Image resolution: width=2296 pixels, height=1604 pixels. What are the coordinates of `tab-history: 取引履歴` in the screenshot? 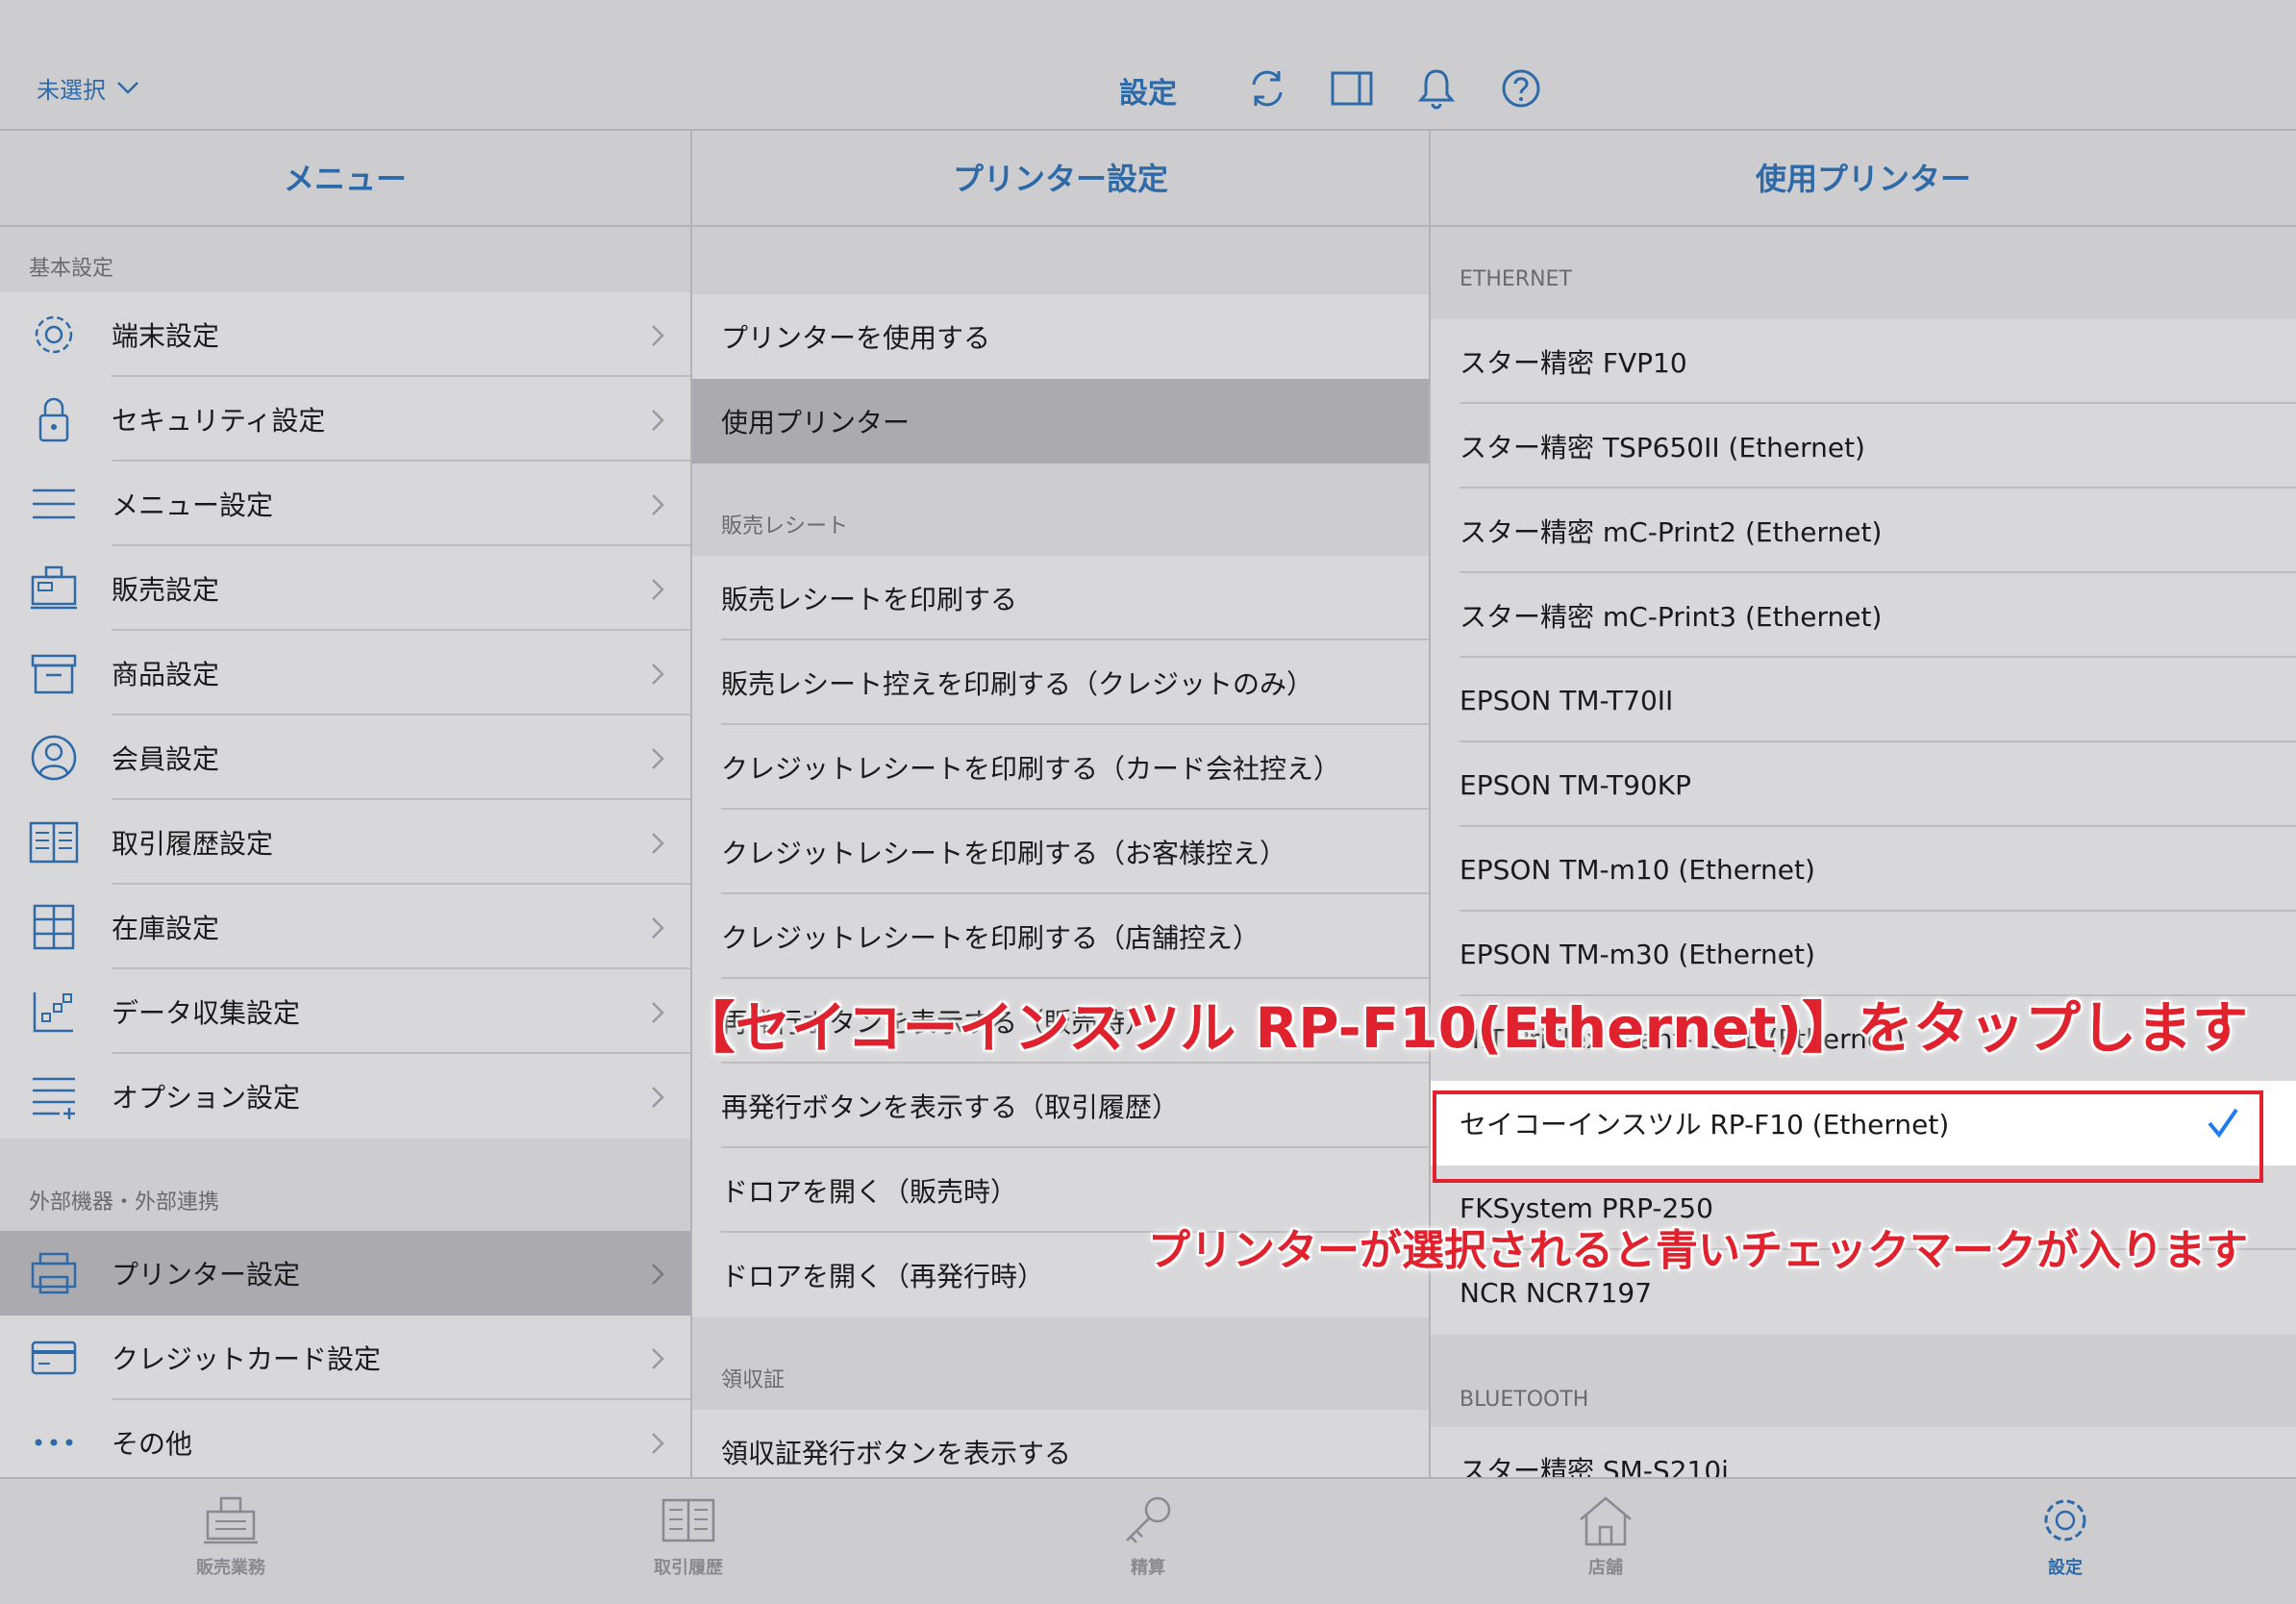 It's located at (688, 1535).